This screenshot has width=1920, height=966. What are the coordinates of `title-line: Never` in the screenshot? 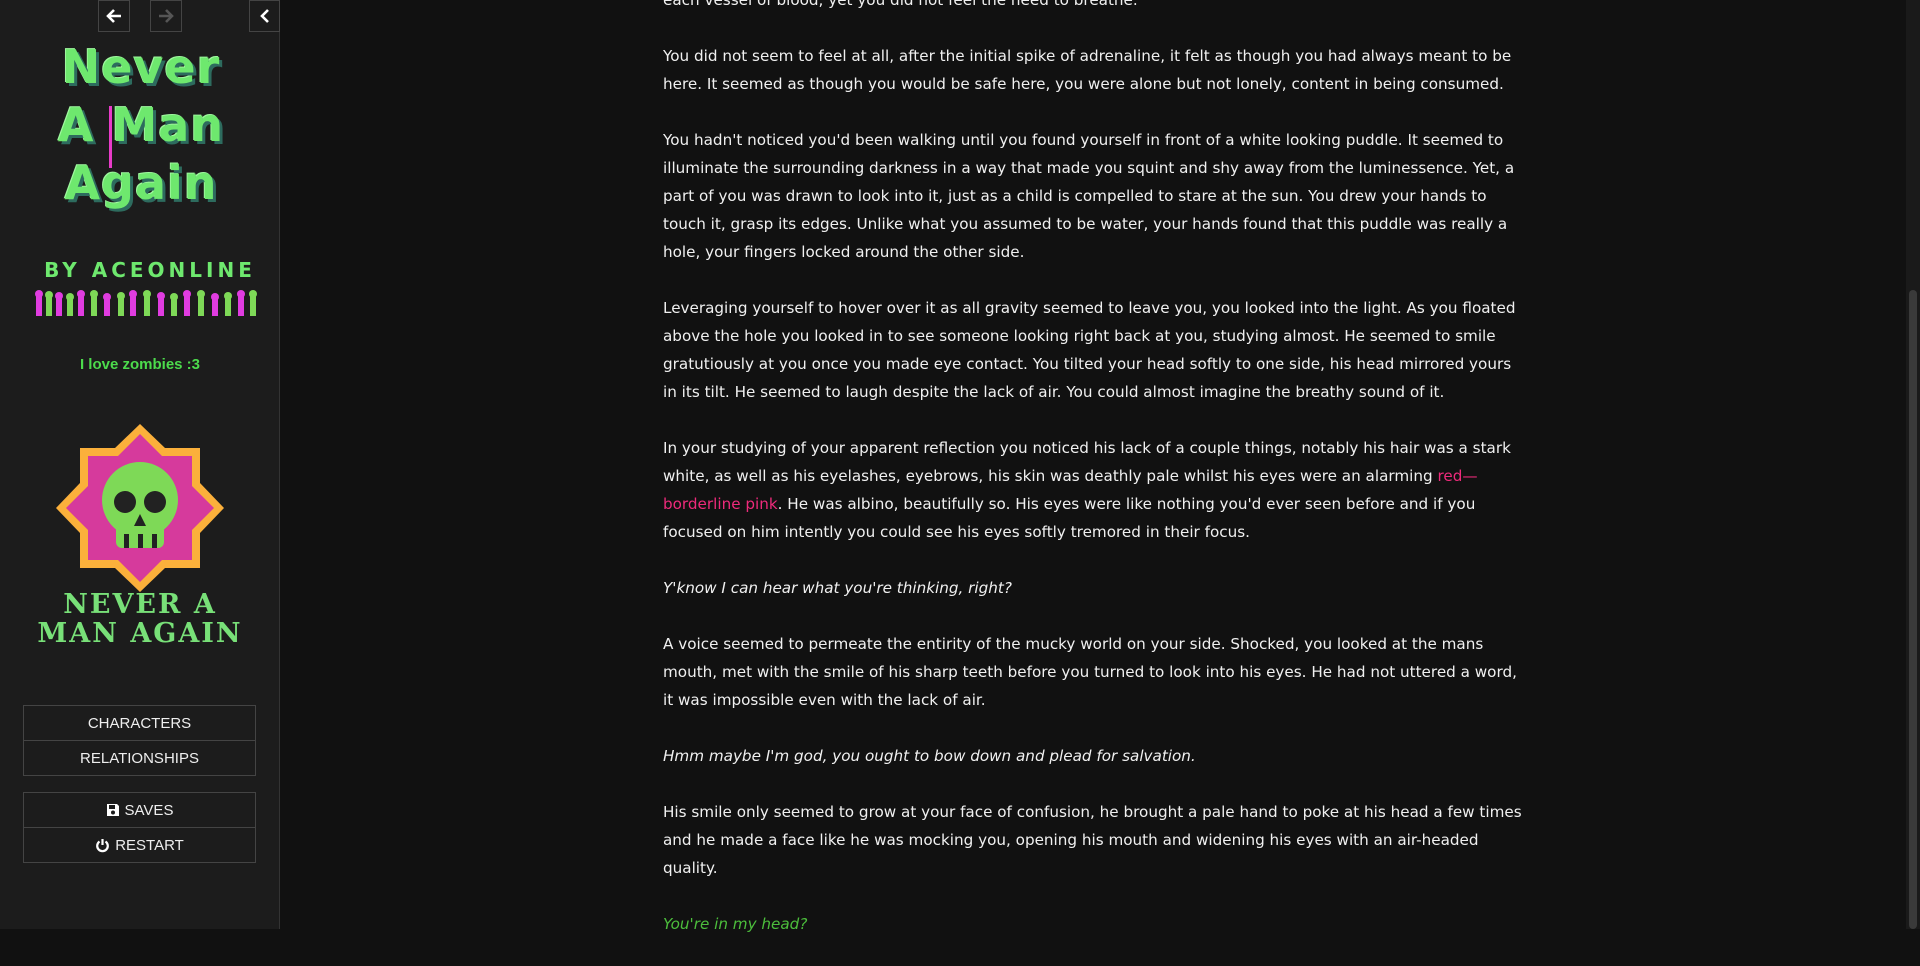 It's located at (141, 67).